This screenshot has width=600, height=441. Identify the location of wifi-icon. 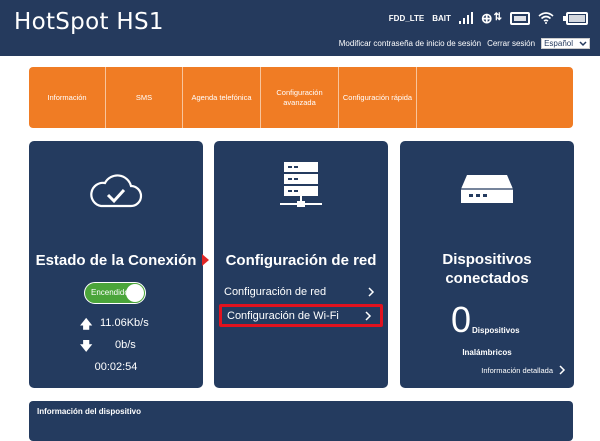
(546, 18).